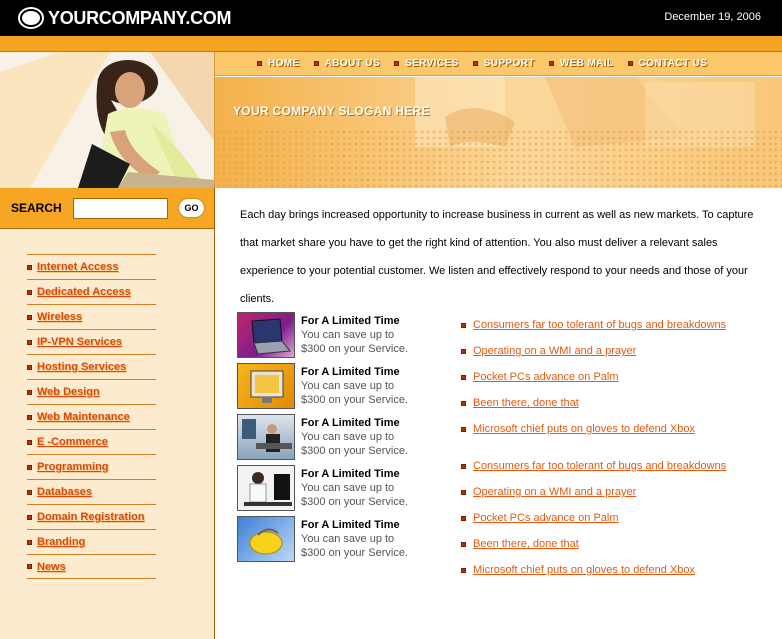 Image resolution: width=782 pixels, height=639 pixels. I want to click on monitor-thumb-icon, so click(266, 386).